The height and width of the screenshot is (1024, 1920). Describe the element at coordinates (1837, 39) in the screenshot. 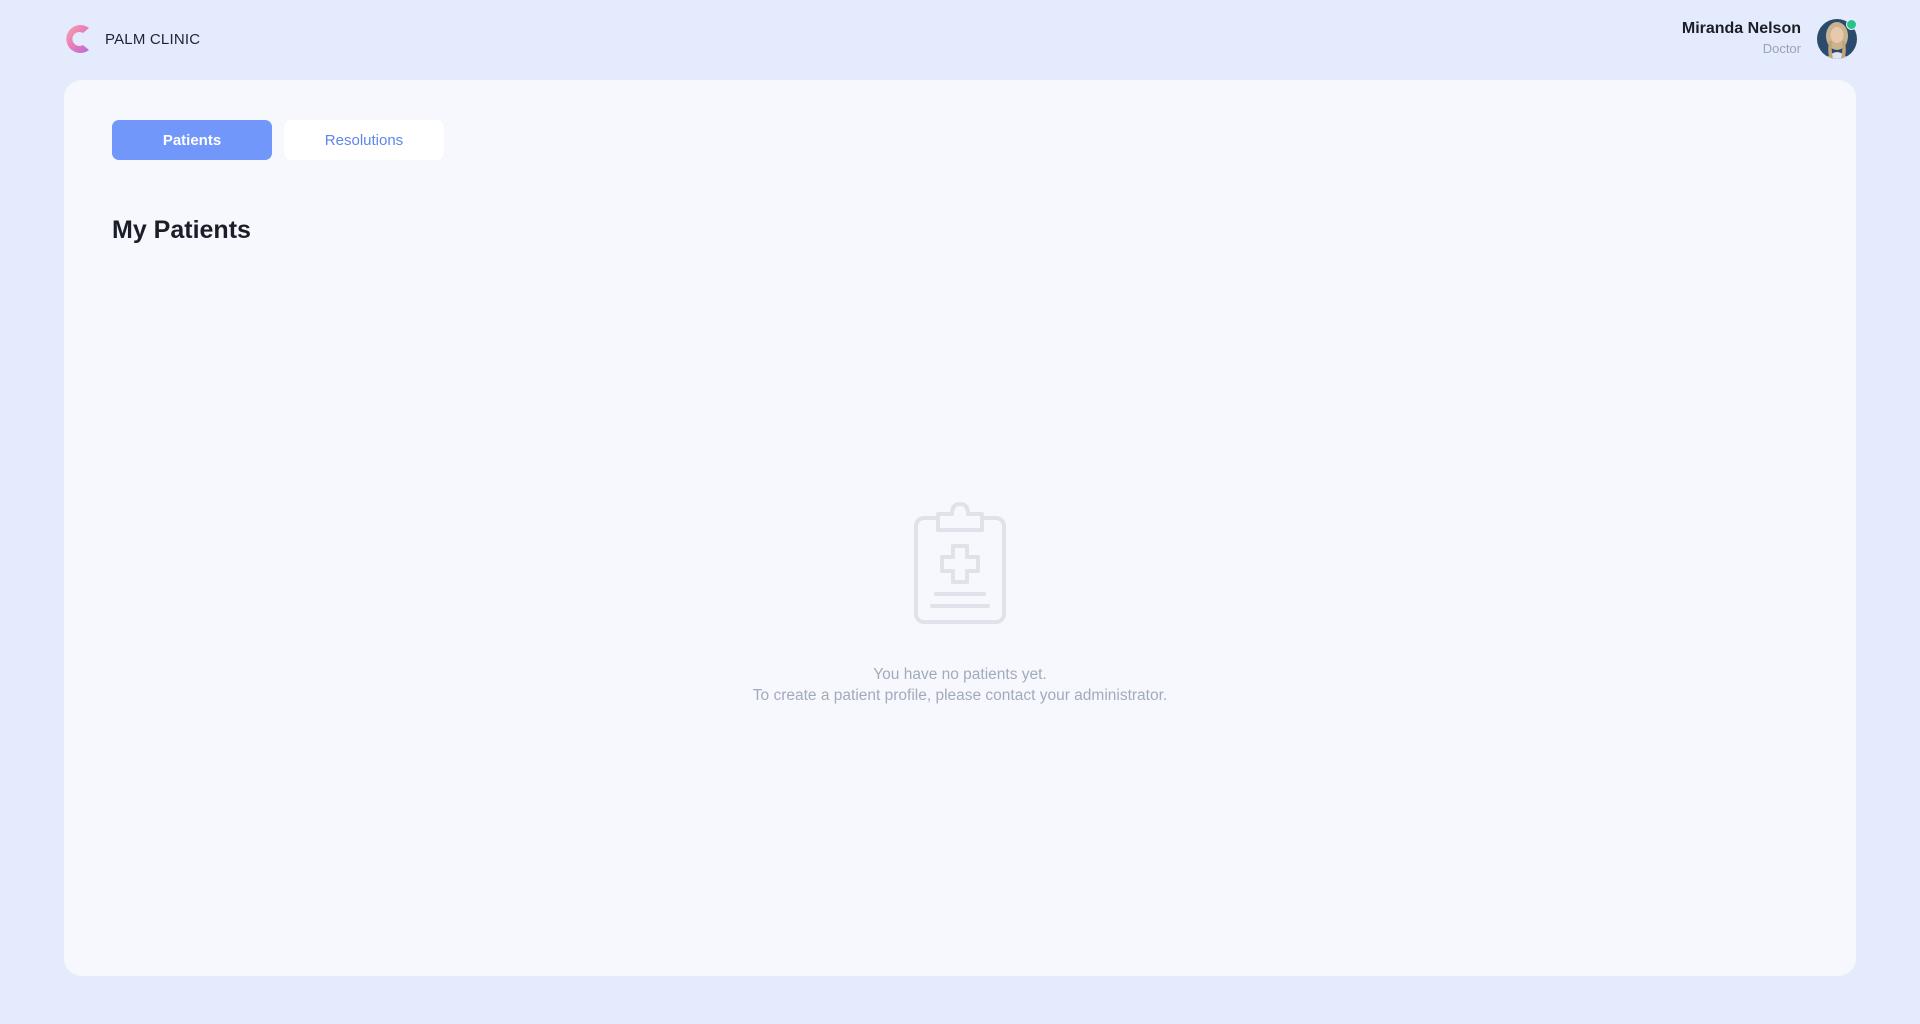

I see `avatar` at that location.